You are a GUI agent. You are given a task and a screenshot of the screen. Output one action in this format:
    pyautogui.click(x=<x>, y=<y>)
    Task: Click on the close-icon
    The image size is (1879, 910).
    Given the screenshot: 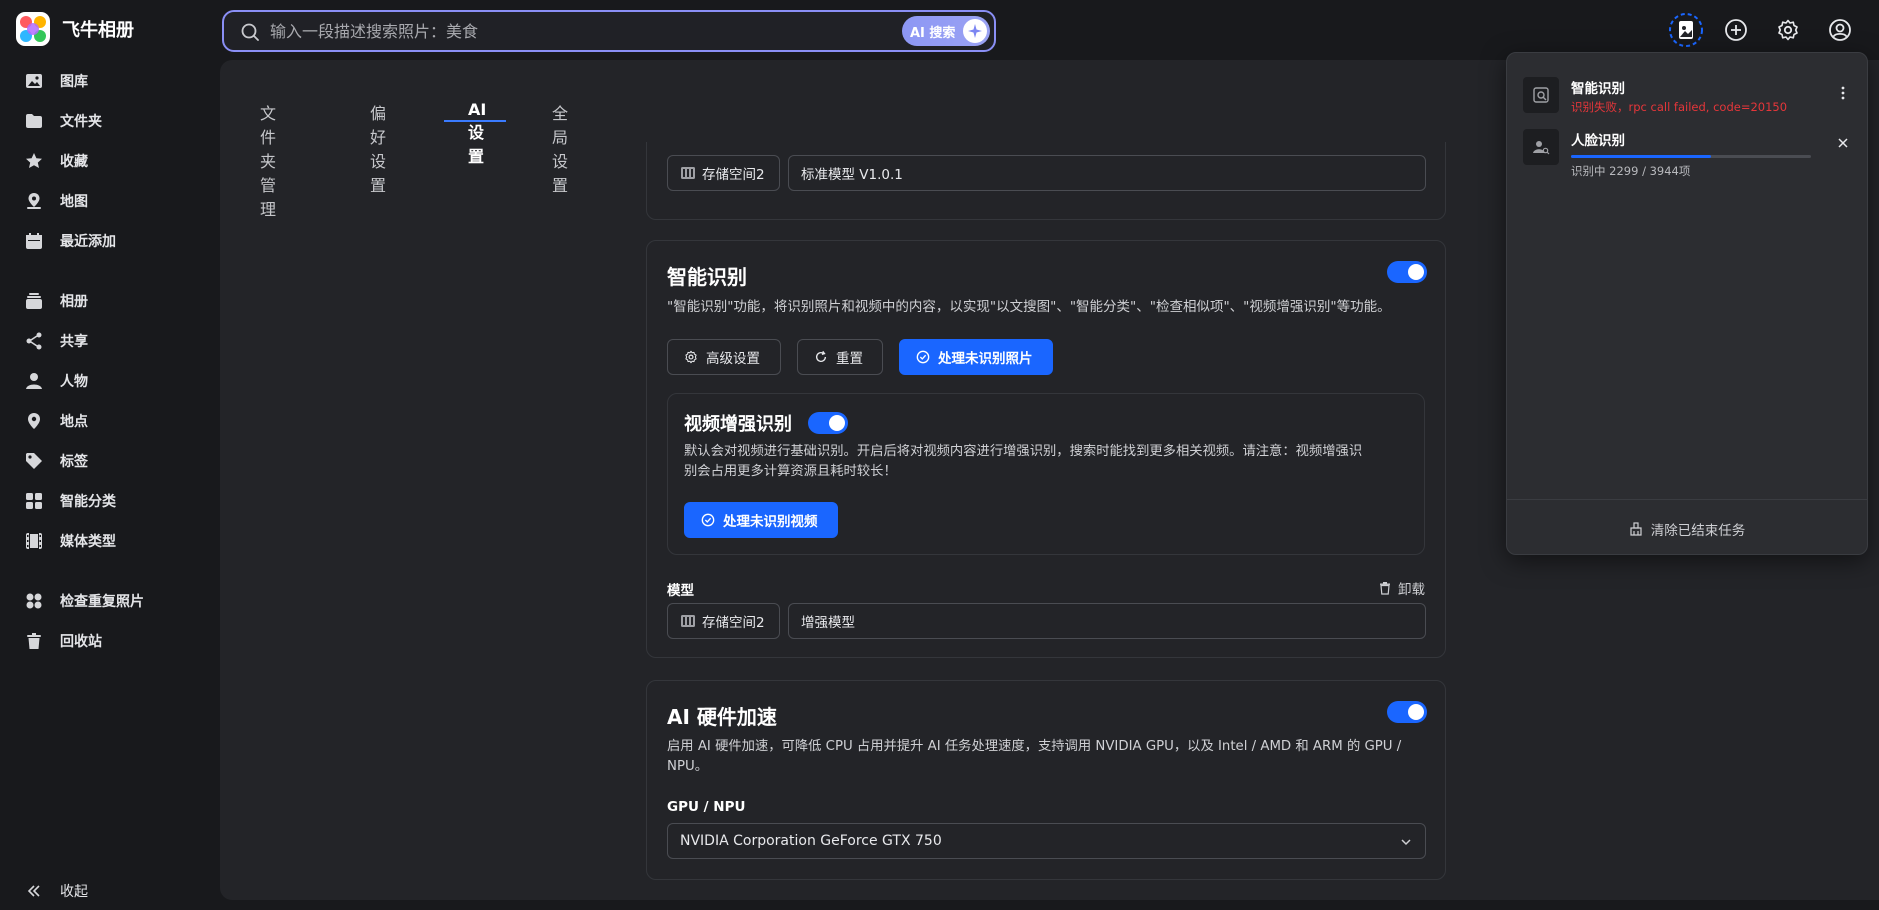 What is the action you would take?
    pyautogui.click(x=1843, y=143)
    